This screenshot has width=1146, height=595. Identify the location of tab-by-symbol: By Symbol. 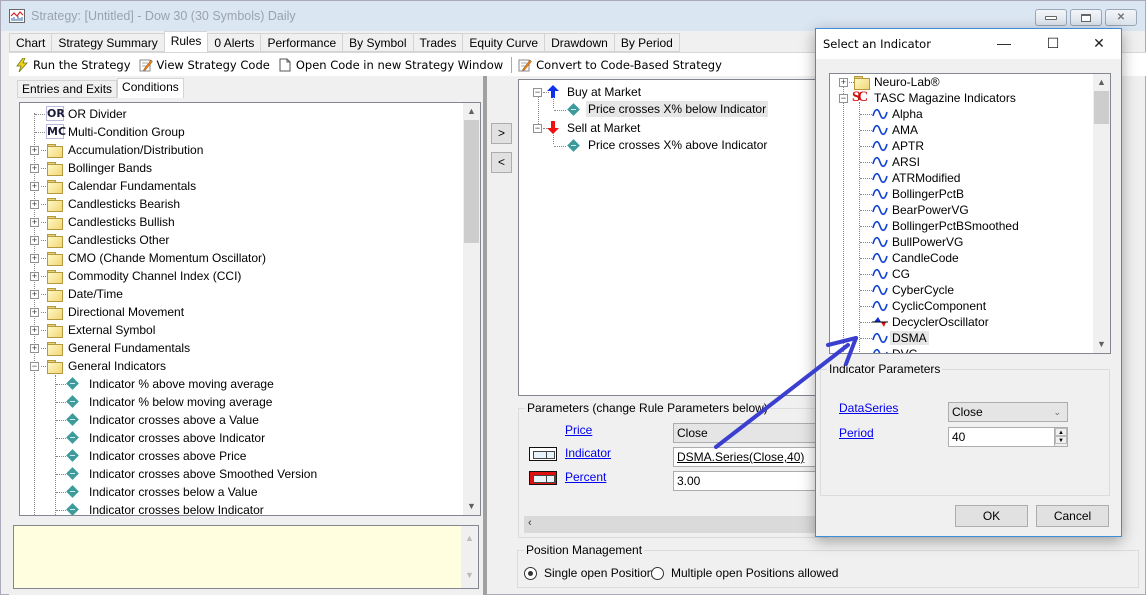
(377, 42).